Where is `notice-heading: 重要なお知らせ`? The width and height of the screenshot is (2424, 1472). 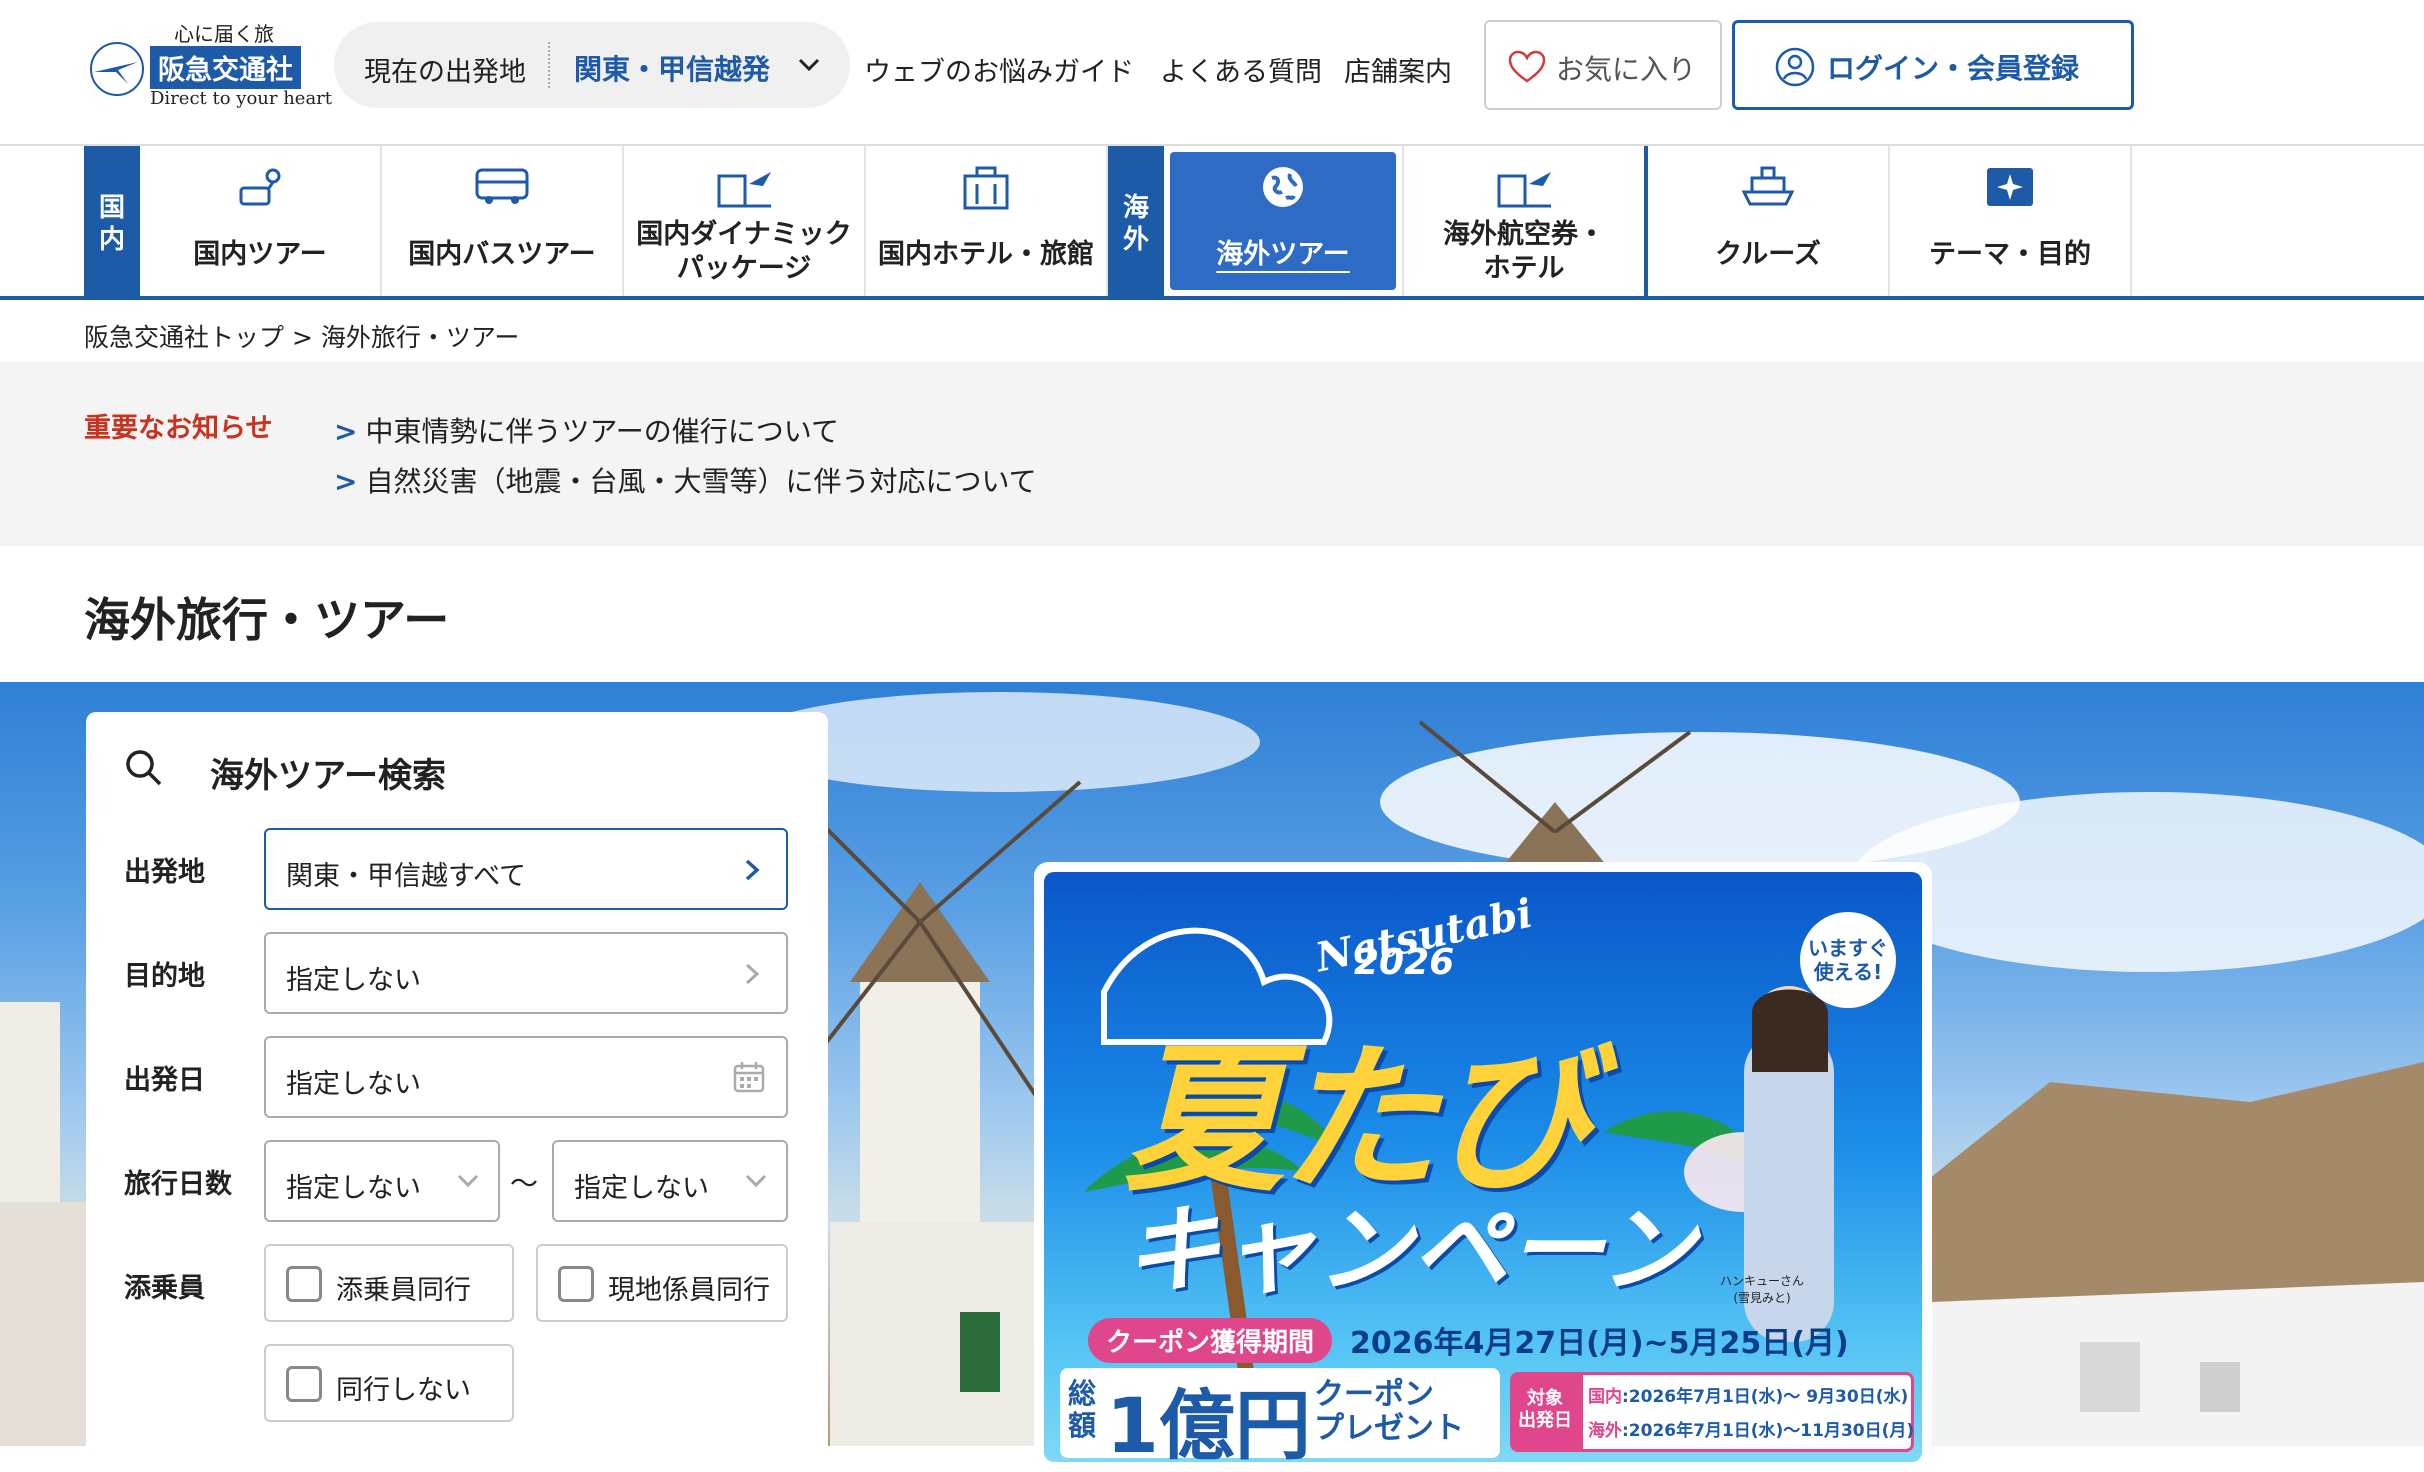
notice-heading: 重要なお知らせ is located at coordinates (178, 428).